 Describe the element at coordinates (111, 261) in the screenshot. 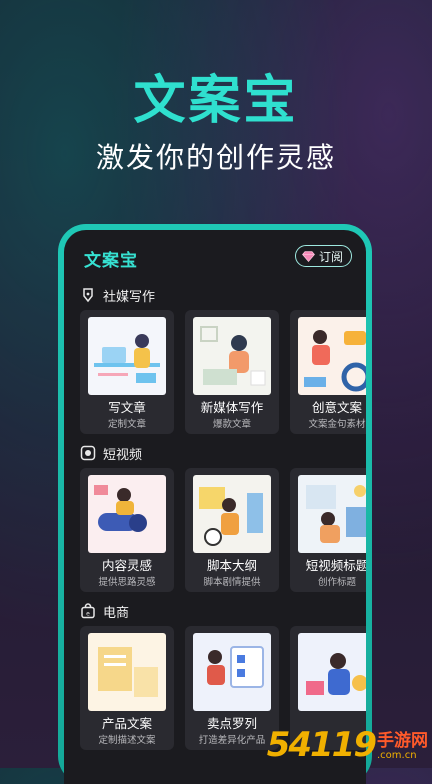

I see `app-logo: 文案宝` at that location.